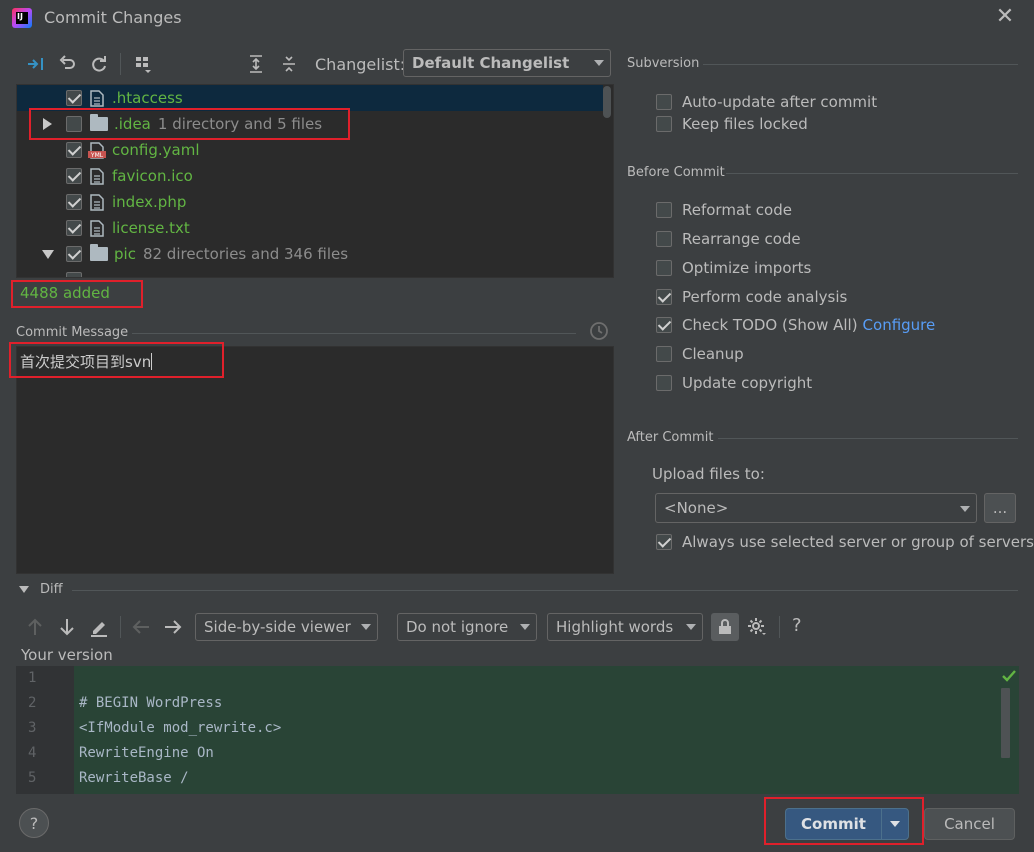 Image resolution: width=1034 pixels, height=852 pixels. What do you see at coordinates (360, 64) in the screenshot?
I see `changelist-label: Changelist:` at bounding box center [360, 64].